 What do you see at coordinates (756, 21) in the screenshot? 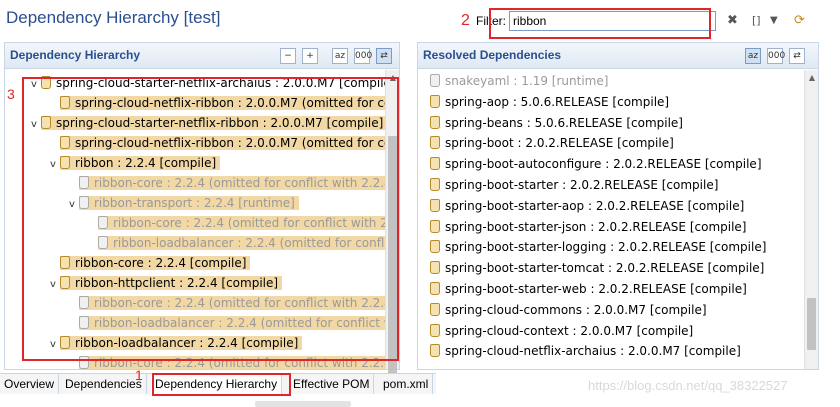
I see `collapse-icon: []` at bounding box center [756, 21].